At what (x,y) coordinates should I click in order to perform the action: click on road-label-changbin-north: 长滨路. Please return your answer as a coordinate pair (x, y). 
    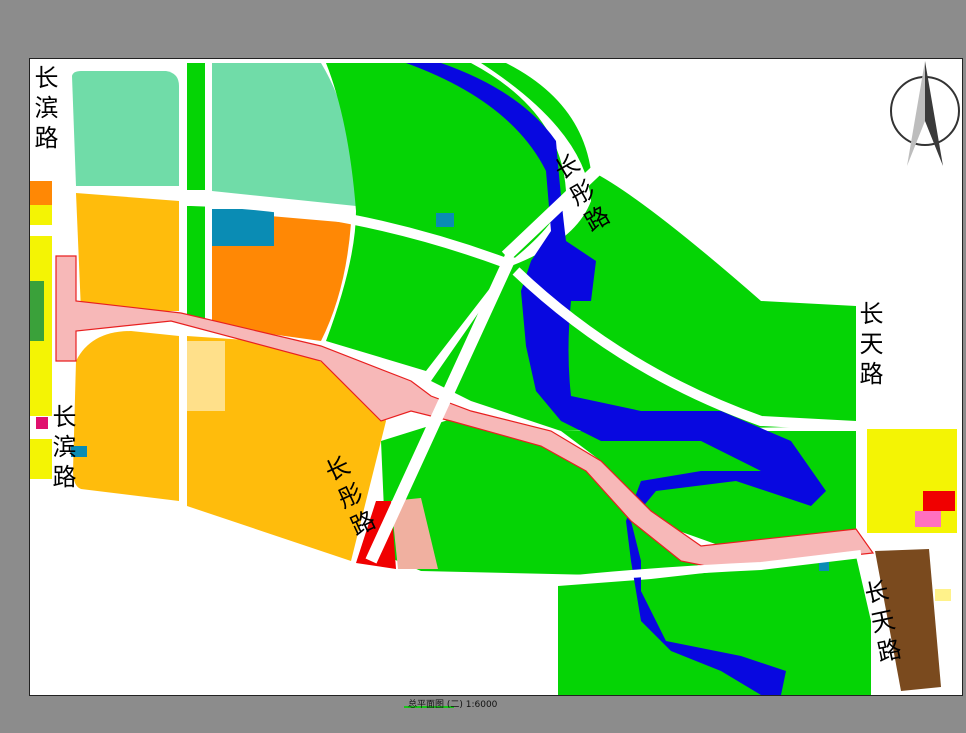
    Looking at the image, I should click on (44, 110).